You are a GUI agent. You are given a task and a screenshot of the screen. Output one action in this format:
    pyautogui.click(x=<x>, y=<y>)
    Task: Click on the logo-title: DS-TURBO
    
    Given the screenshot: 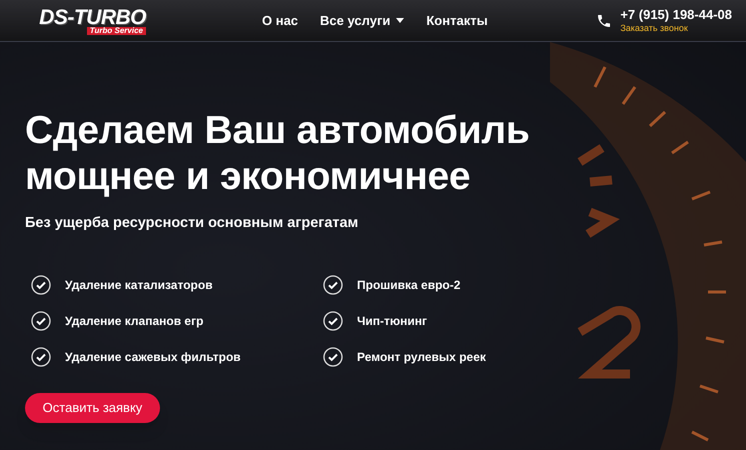 What is the action you would take?
    pyautogui.click(x=92, y=17)
    